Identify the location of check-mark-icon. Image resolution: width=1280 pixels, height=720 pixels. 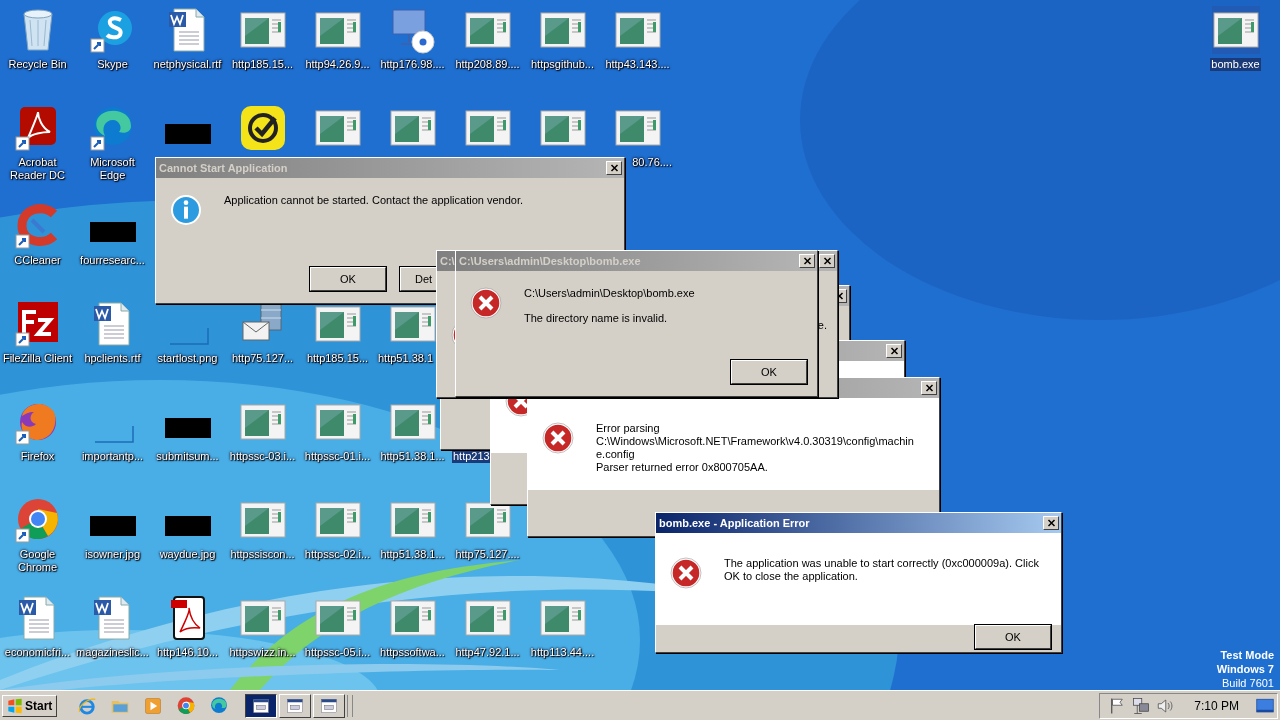
(262, 128).